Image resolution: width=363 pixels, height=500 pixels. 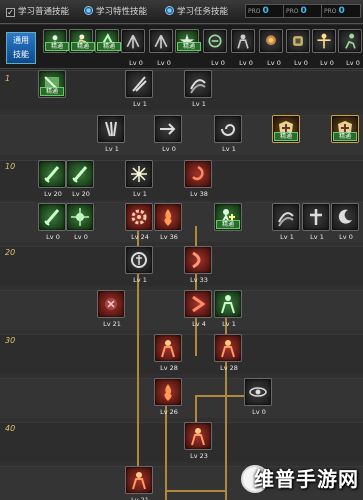 I want to click on level-row-label: 1, so click(x=8, y=78).